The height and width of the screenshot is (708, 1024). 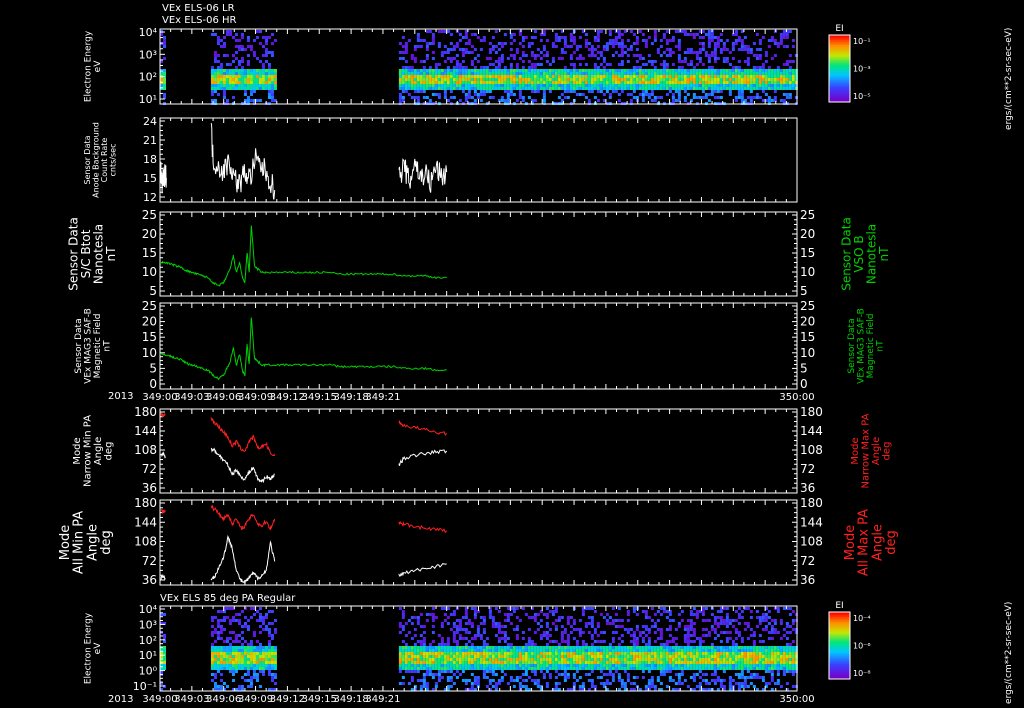 What do you see at coordinates (149, 561) in the screenshot?
I see `panel6-ytick-label: 72` at bounding box center [149, 561].